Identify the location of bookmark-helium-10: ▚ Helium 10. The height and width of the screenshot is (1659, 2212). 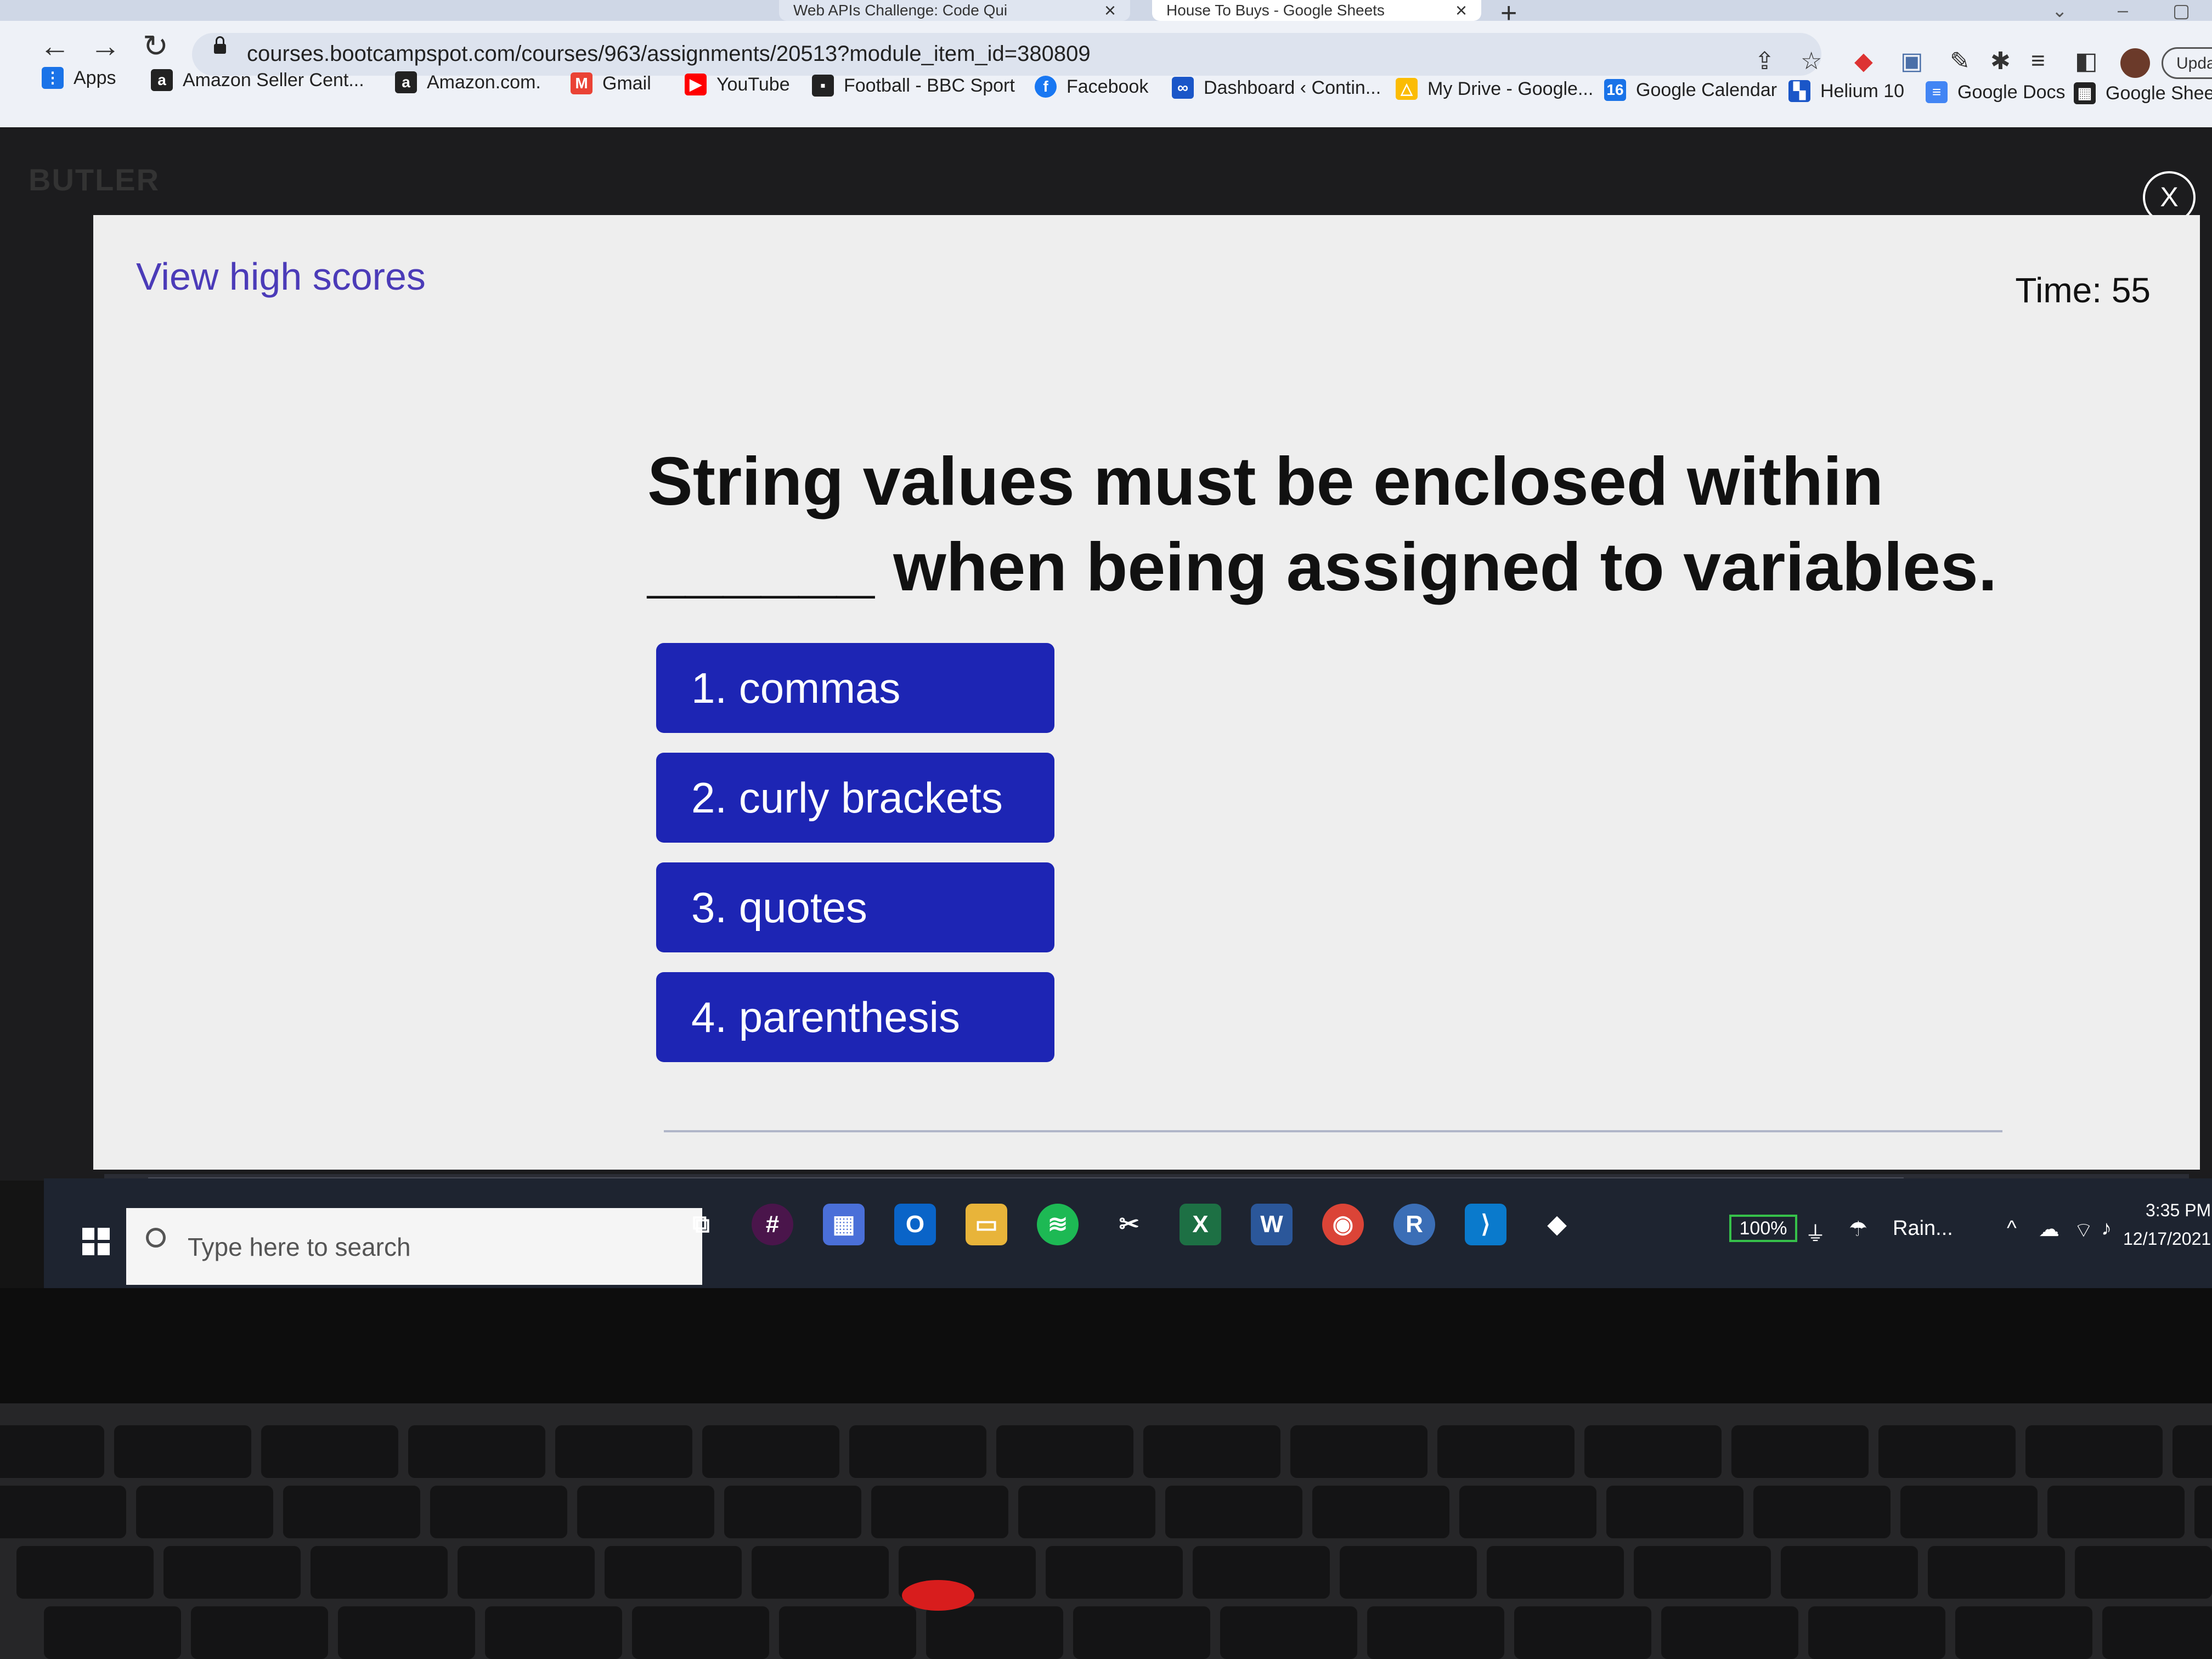
(1846, 91).